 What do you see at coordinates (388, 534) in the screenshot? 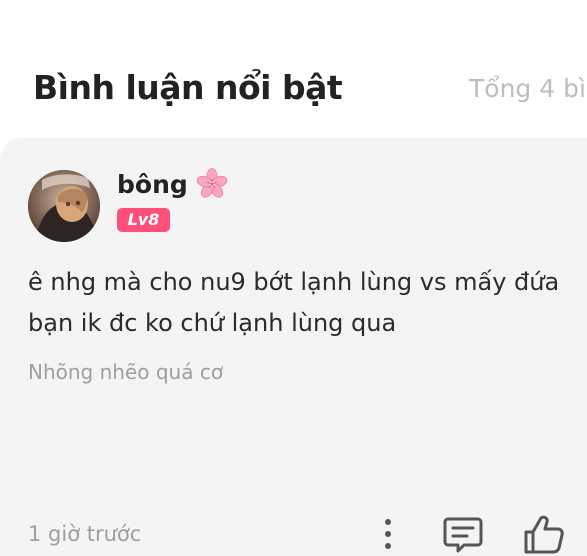
I see `more-vertical-icon` at bounding box center [388, 534].